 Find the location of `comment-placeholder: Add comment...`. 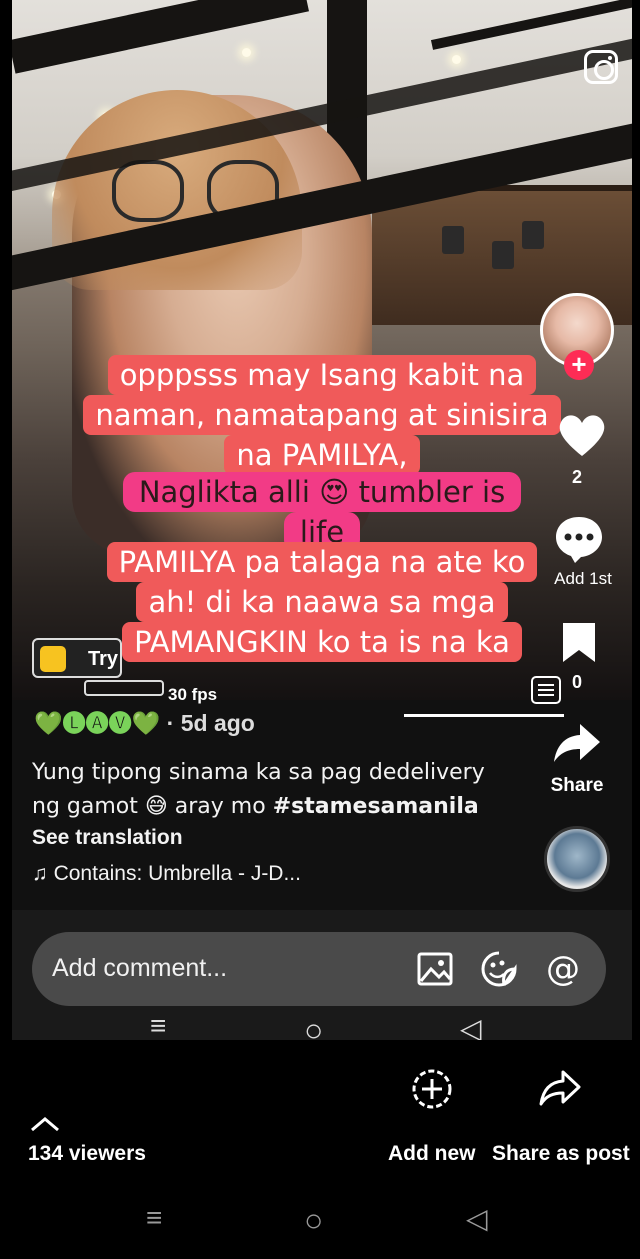

comment-placeholder: Add comment... is located at coordinates (140, 968).